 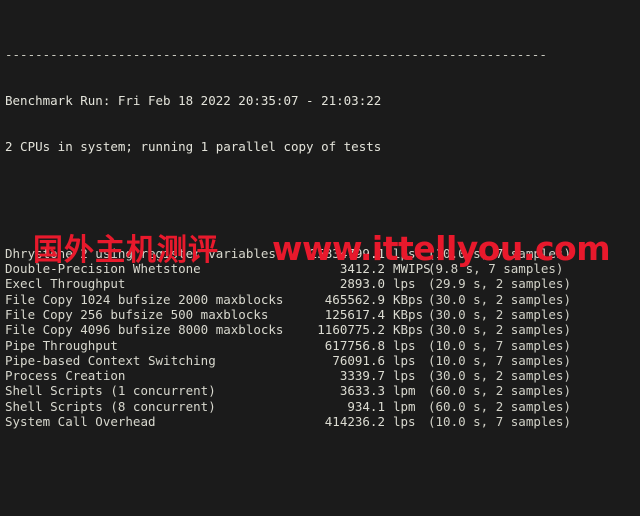 What do you see at coordinates (137, 314) in the screenshot?
I see `raw-result-name: File Copy 256 bufsize 500 maxblocks` at bounding box center [137, 314].